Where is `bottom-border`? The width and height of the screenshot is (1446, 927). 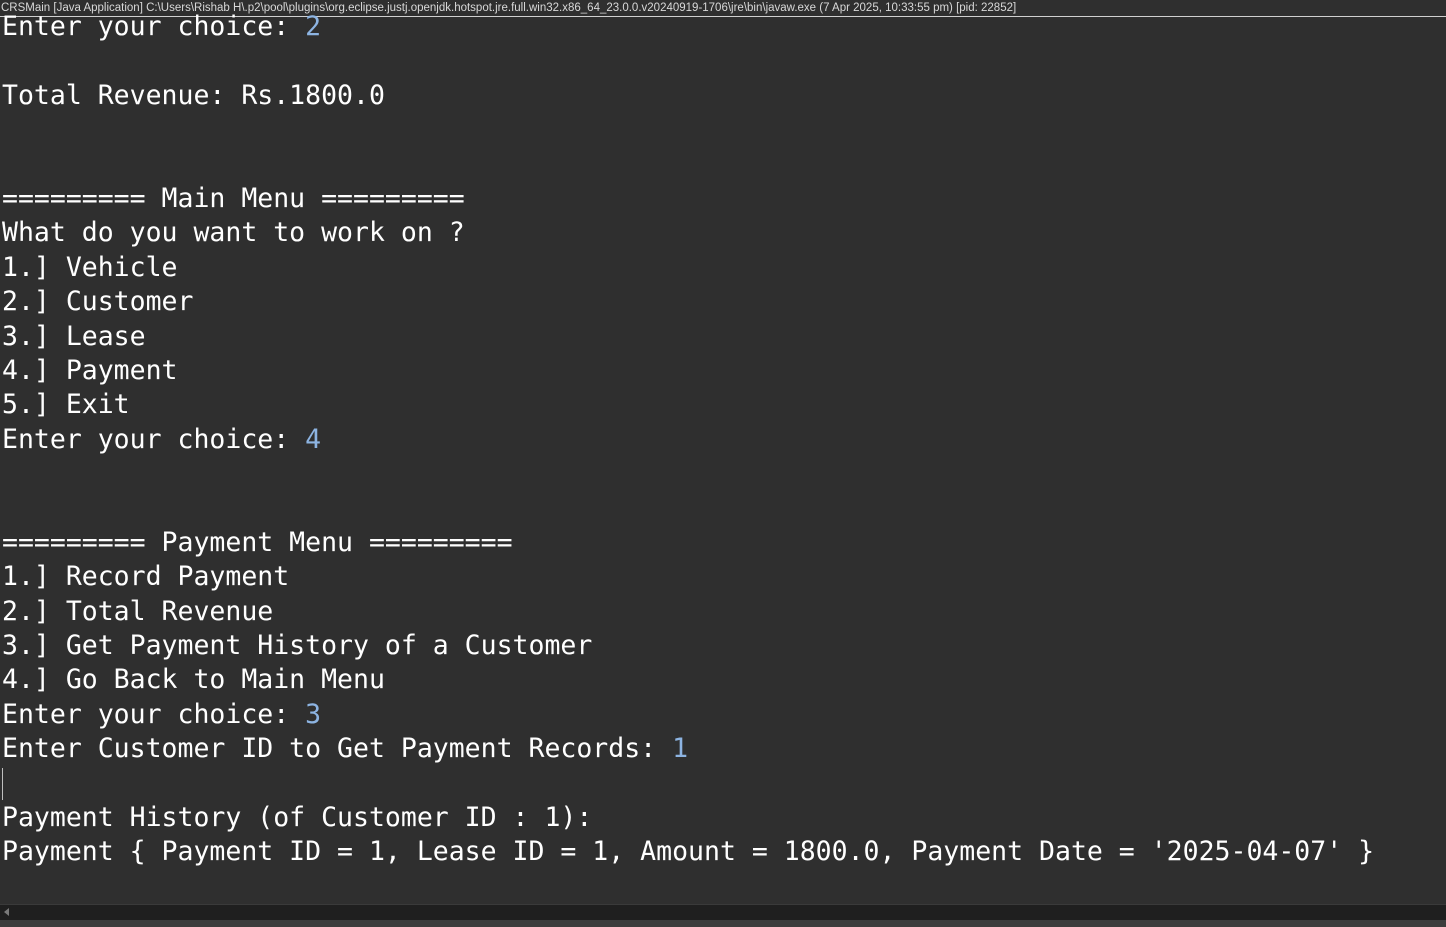
bottom-border is located at coordinates (723, 923).